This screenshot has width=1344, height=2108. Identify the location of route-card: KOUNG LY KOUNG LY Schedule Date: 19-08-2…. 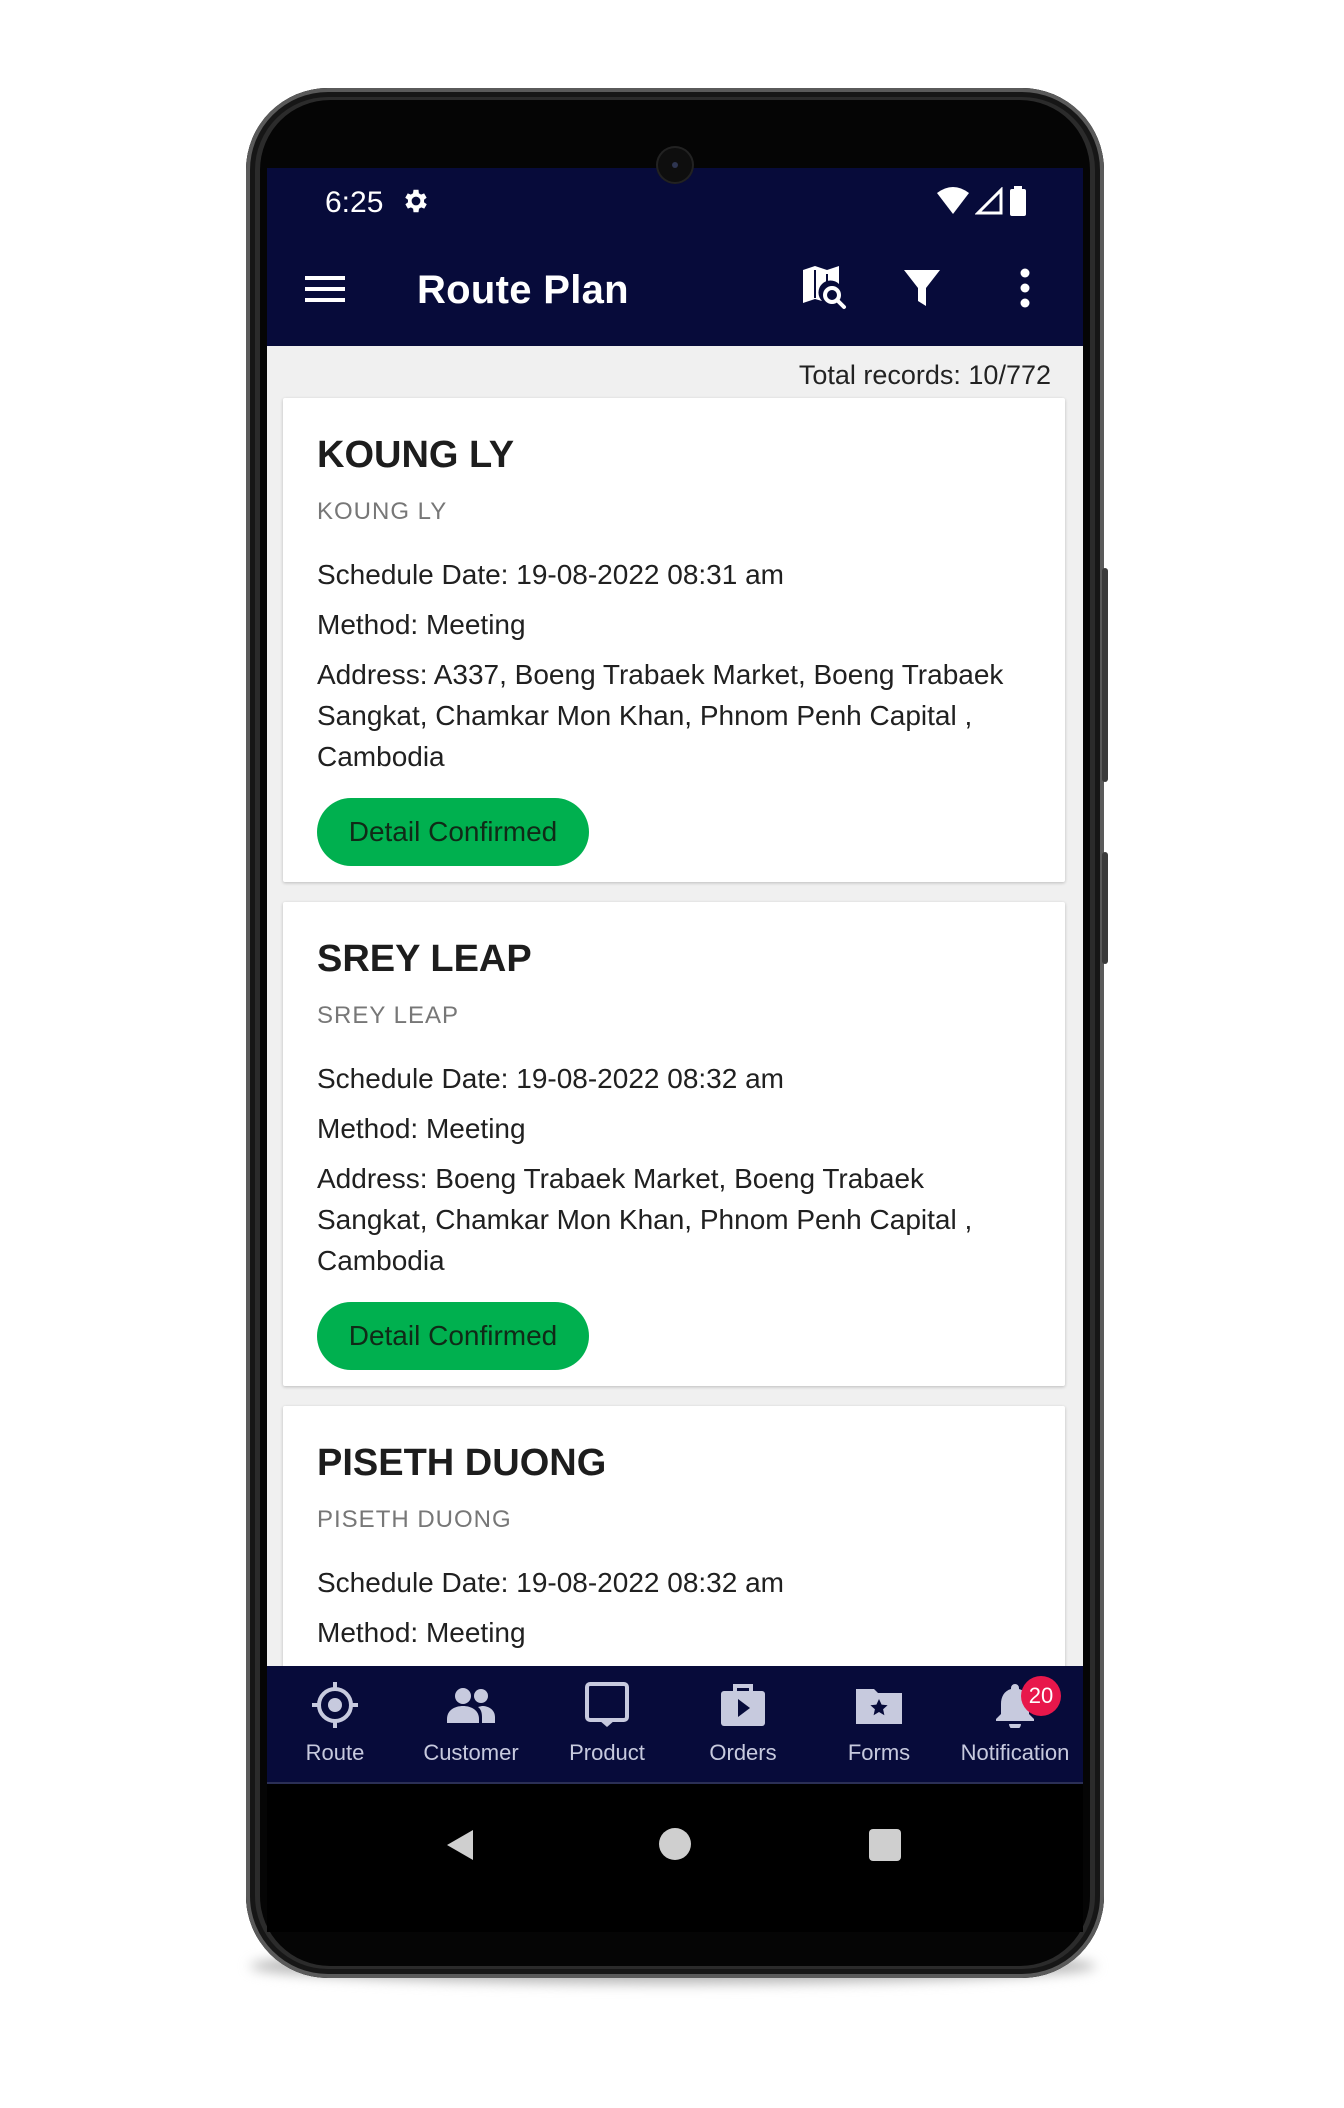
(674, 640).